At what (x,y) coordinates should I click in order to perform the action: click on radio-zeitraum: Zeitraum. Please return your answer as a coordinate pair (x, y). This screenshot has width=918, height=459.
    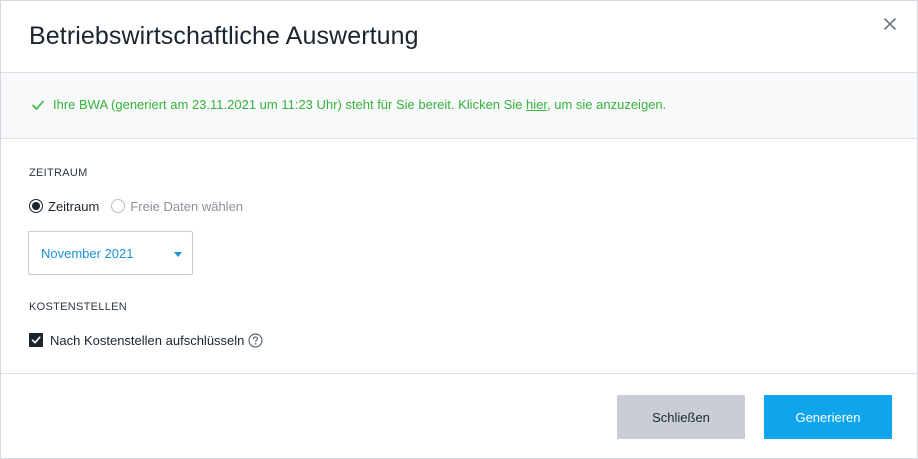
    Looking at the image, I should click on (64, 206).